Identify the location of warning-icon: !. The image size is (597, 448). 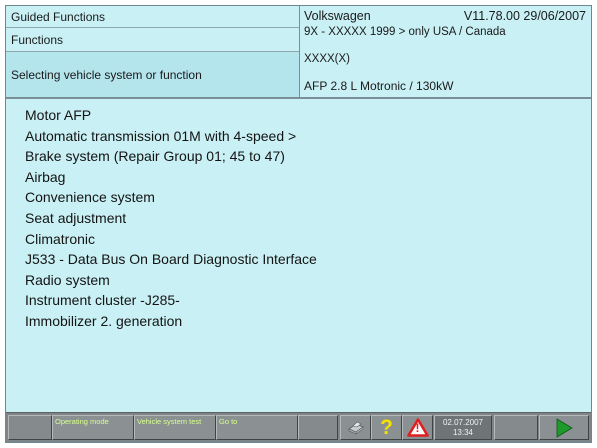
(417, 427).